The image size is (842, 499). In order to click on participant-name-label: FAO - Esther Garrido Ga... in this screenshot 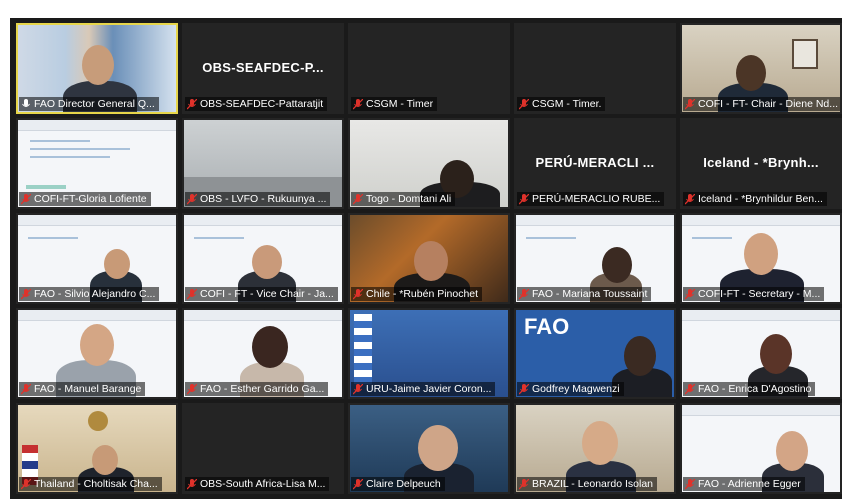, I will do `click(257, 389)`.